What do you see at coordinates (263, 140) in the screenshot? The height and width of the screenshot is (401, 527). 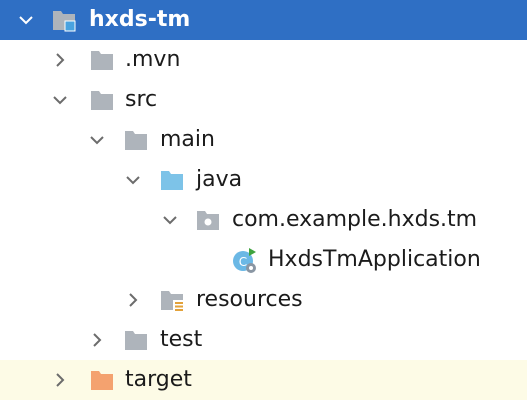 I see `tree-node-main: main` at bounding box center [263, 140].